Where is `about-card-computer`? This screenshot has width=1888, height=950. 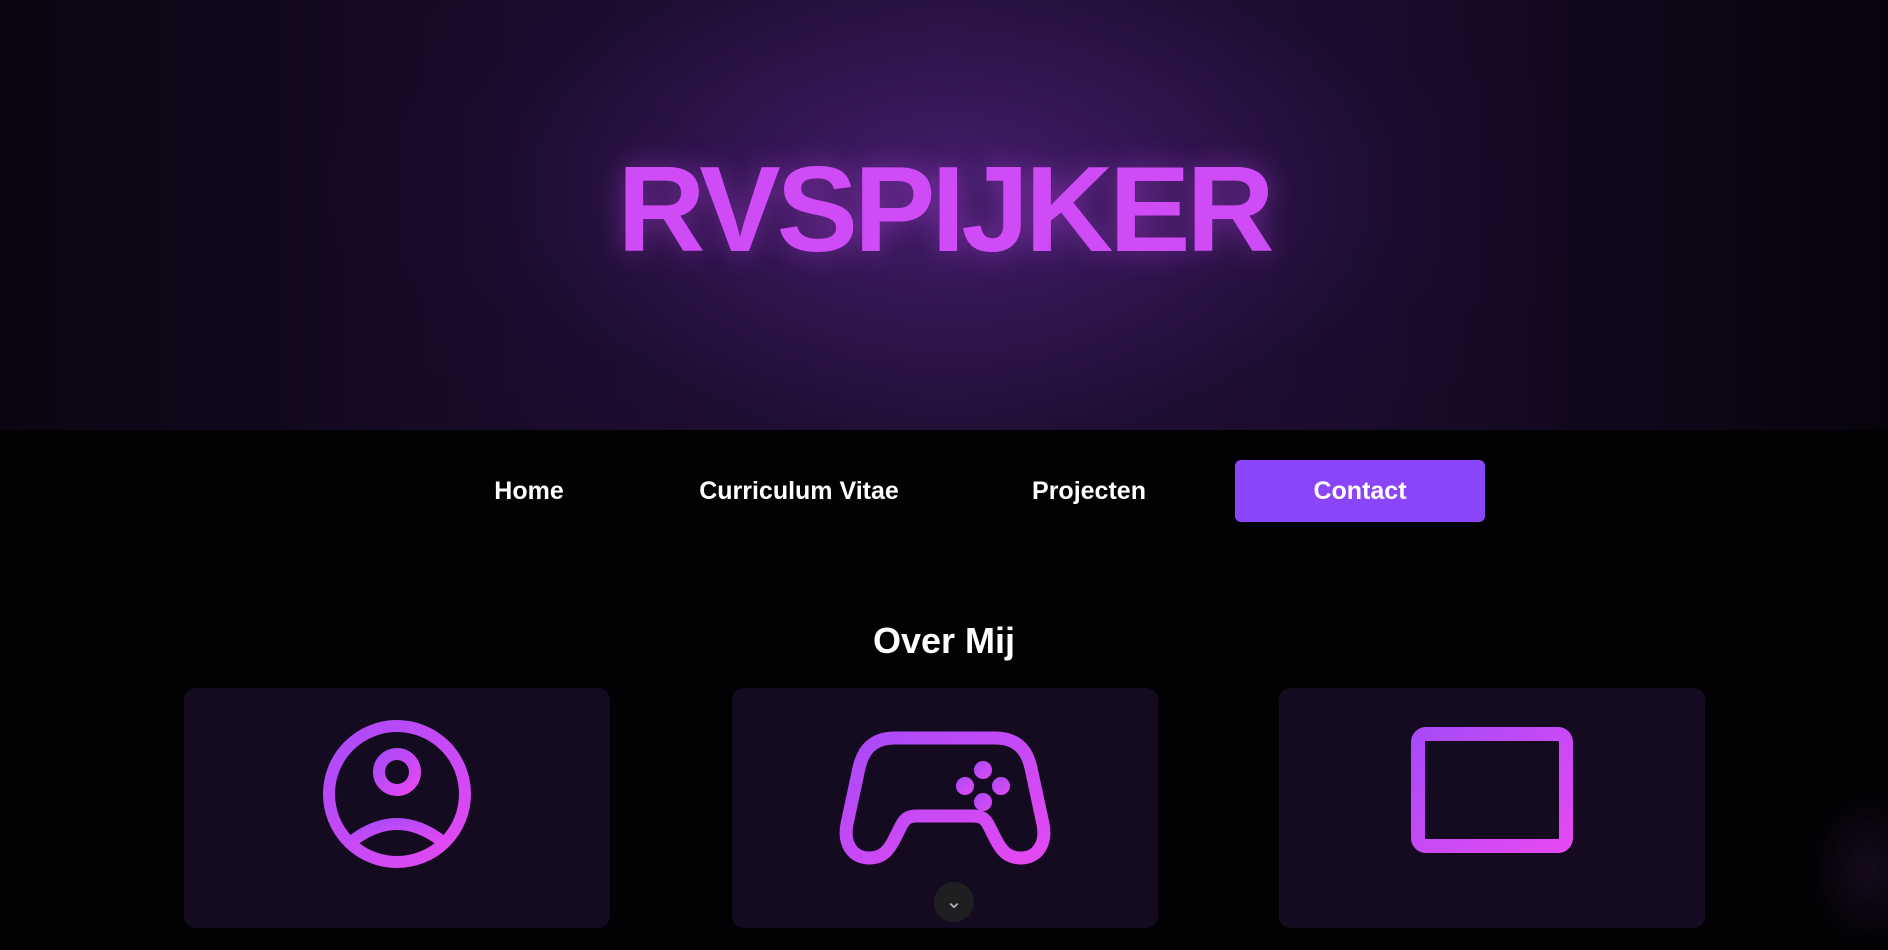 about-card-computer is located at coordinates (1492, 808).